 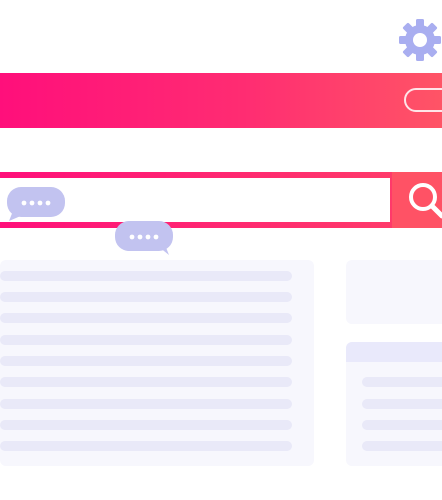 I want to click on gear-icon, so click(x=420, y=40).